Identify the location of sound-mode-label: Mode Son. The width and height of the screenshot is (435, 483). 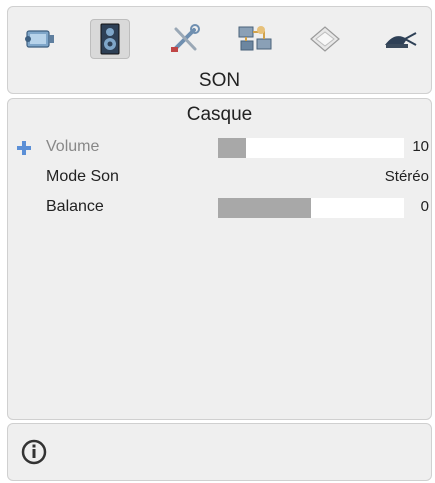
(82, 176).